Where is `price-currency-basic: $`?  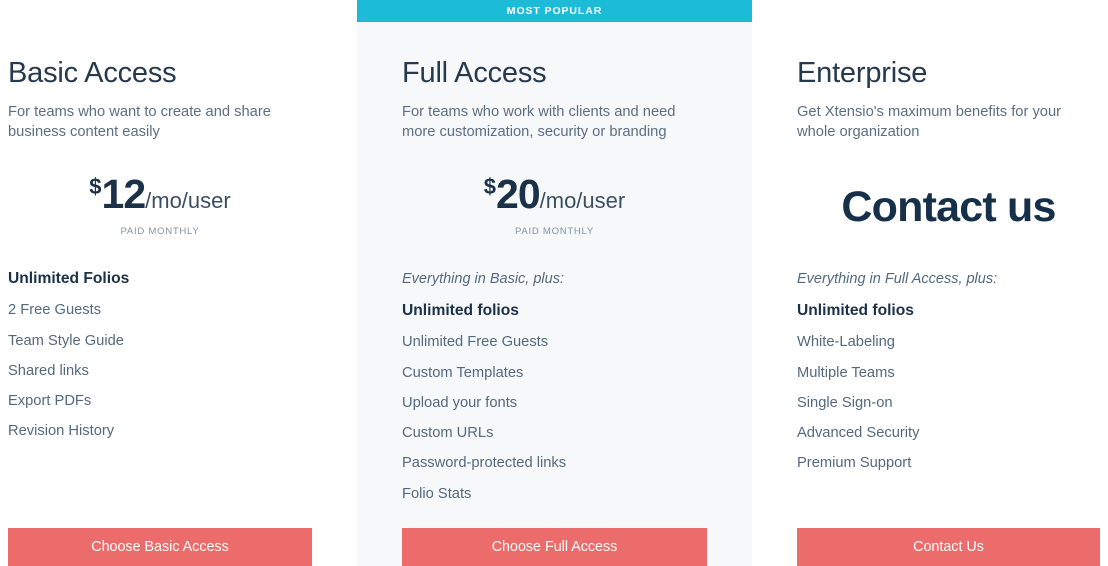 price-currency-basic: $ is located at coordinates (95, 186).